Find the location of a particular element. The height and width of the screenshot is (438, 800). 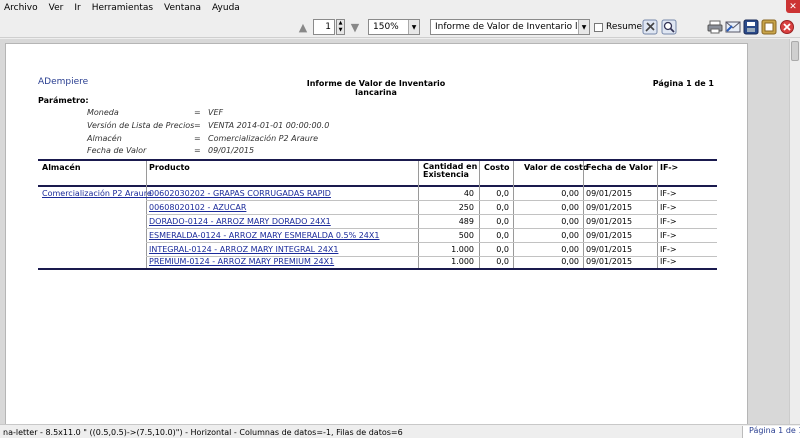

menu-ir: Ir is located at coordinates (77, 8).